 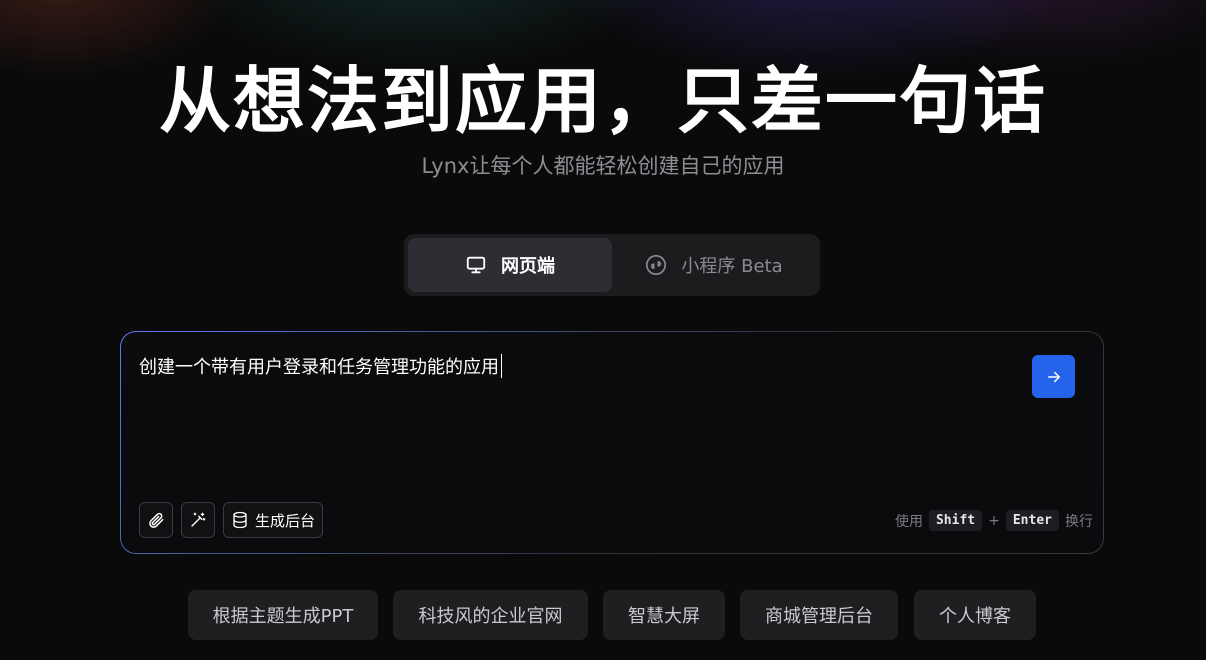 I want to click on generate-backend-label: 生成后台, so click(x=284, y=520).